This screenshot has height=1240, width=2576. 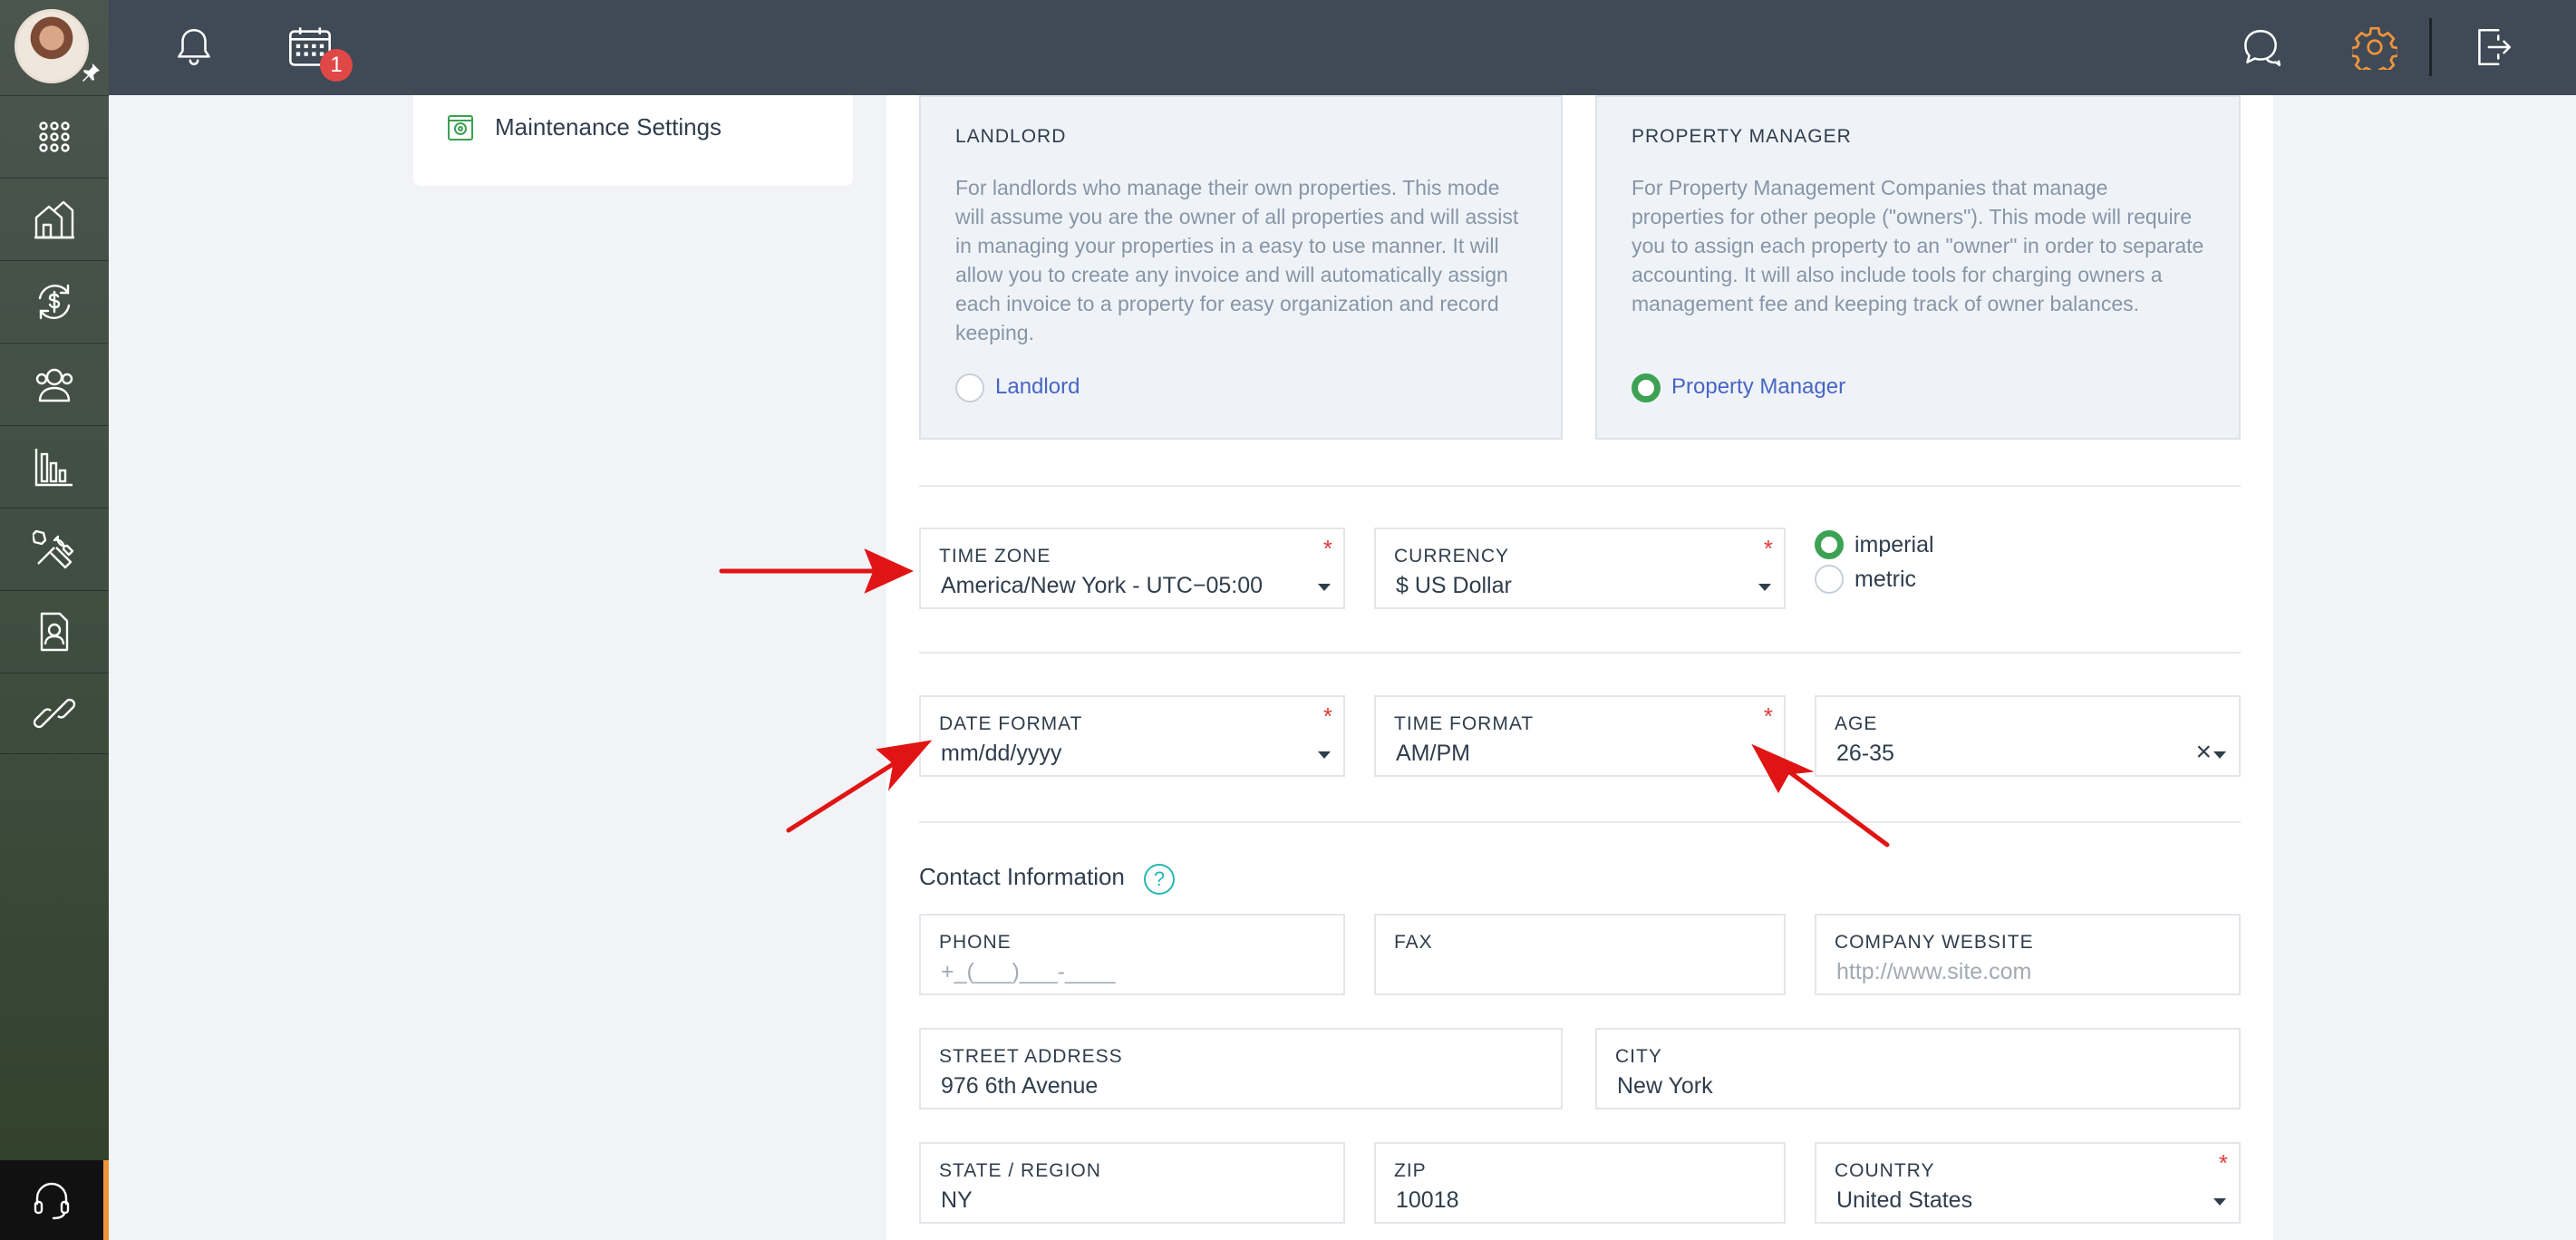 I want to click on time-zone-label: TIME ZONE, so click(x=995, y=556).